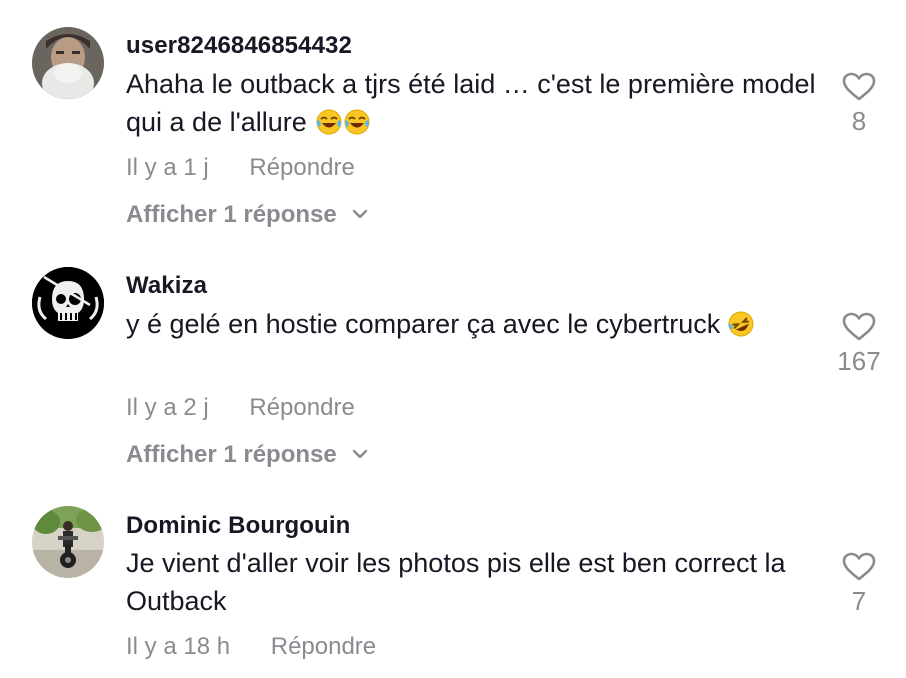  I want to click on like-count: 8, so click(859, 121).